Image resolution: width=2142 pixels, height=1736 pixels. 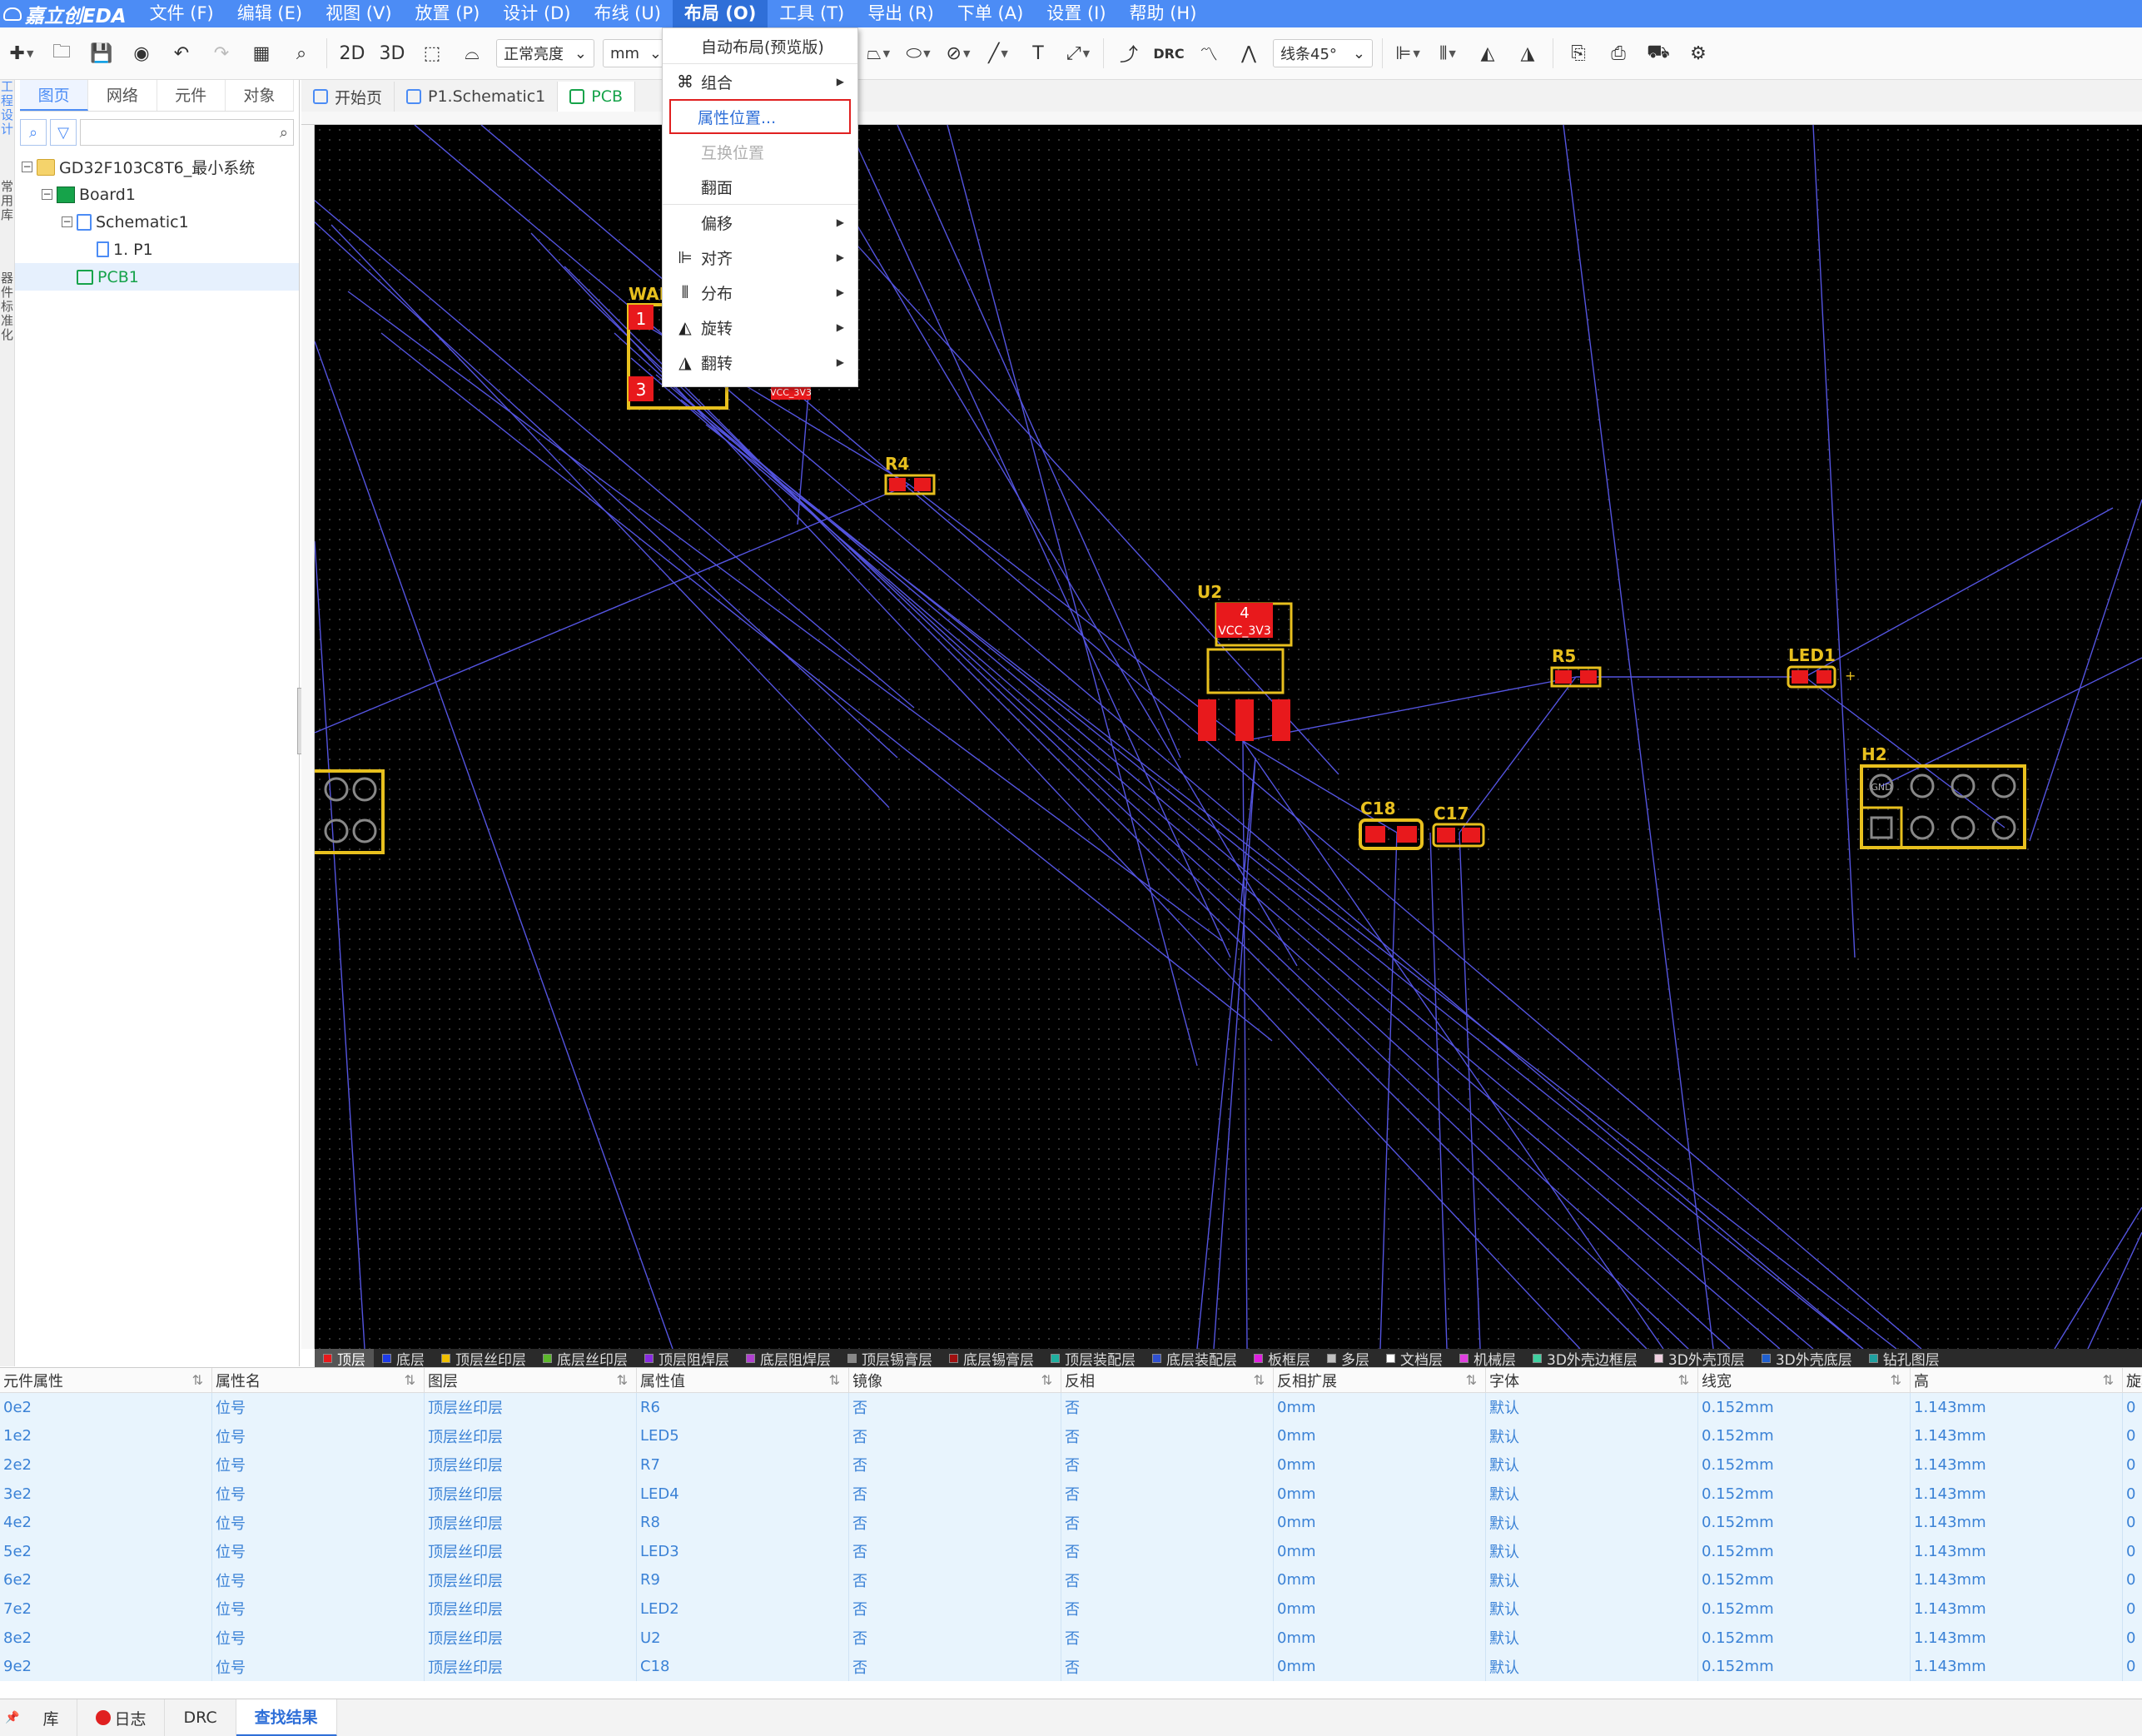 What do you see at coordinates (955, 1380) in the screenshot?
I see `column-header: 镜像 ⇅` at bounding box center [955, 1380].